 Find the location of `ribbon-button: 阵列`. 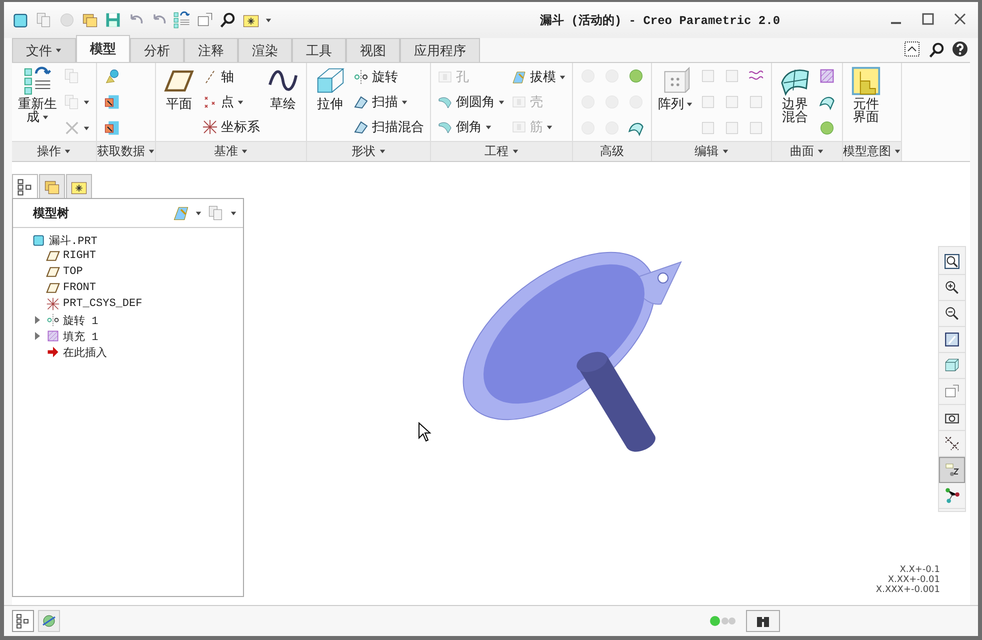

ribbon-button: 阵列 is located at coordinates (675, 88).